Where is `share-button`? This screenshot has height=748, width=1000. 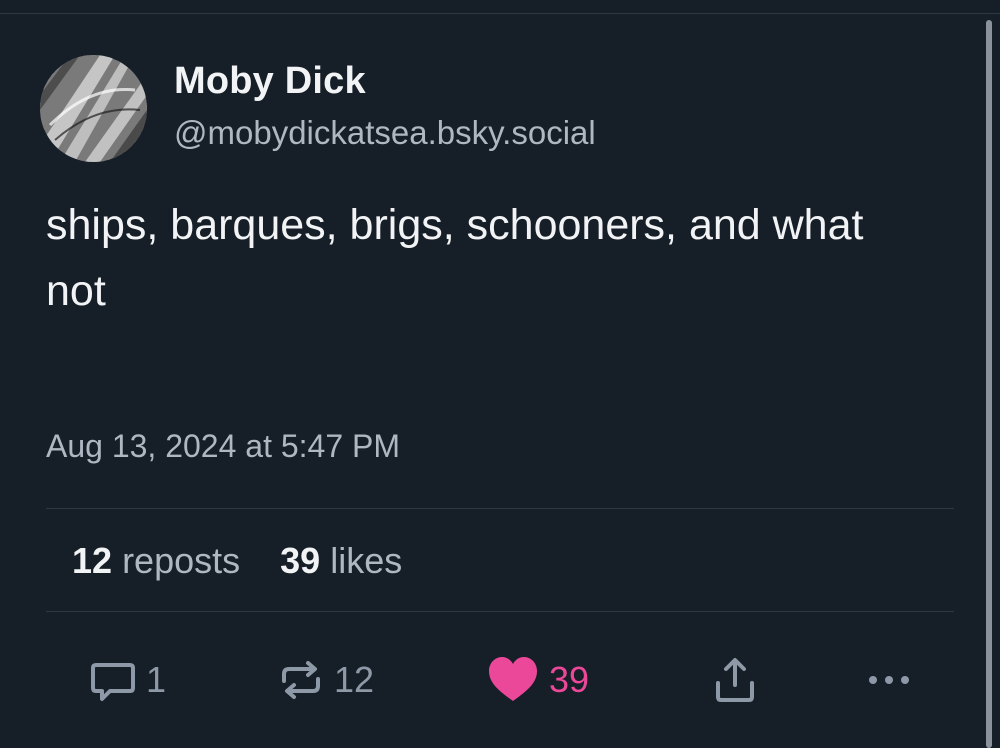
share-button is located at coordinates (735, 680).